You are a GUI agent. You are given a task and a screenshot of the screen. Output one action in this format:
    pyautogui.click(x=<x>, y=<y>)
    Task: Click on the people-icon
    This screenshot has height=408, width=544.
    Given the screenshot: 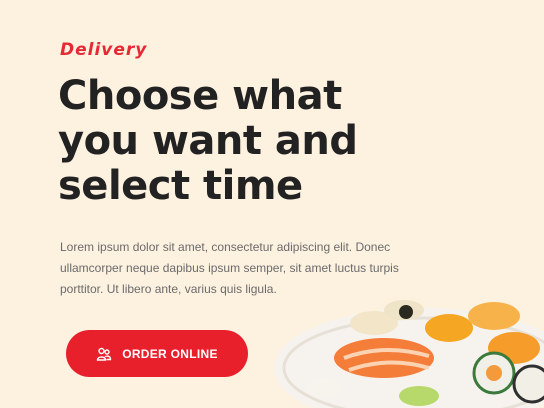 What is the action you would take?
    pyautogui.click(x=104, y=354)
    